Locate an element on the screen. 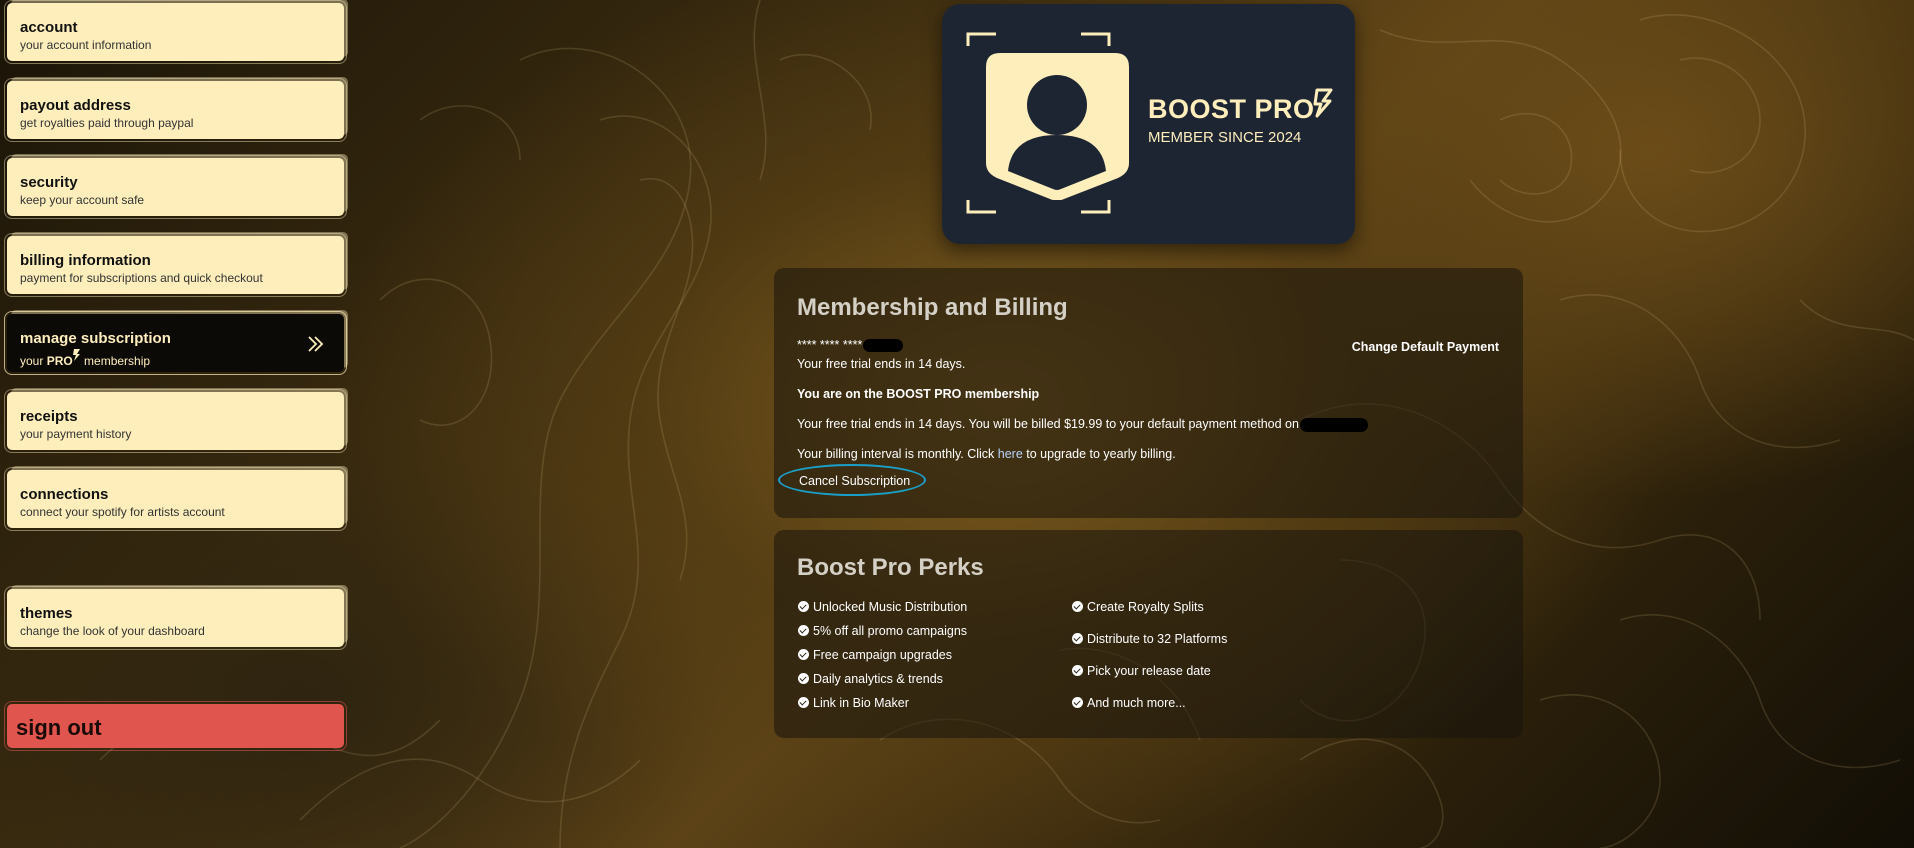 The image size is (1914, 848). membership-prefix: You are on the is located at coordinates (842, 394).